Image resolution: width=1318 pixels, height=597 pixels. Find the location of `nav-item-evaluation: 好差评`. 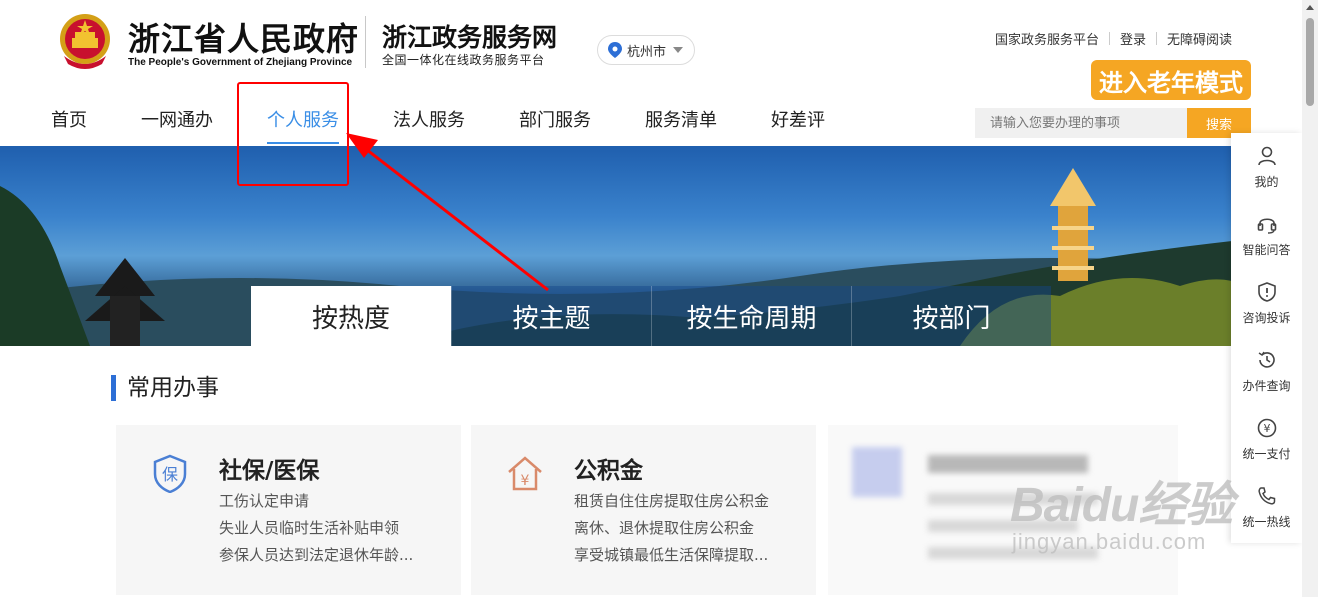

nav-item-evaluation: 好差评 is located at coordinates (798, 126).